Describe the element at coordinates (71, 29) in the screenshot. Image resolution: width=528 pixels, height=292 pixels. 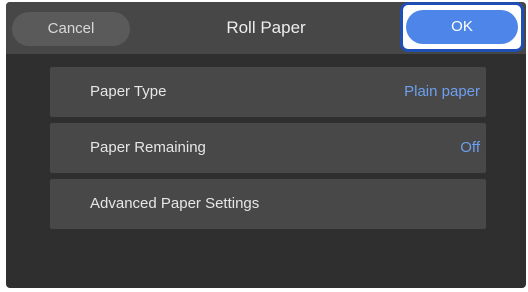
I see `cancel-button: Cancel` at that location.